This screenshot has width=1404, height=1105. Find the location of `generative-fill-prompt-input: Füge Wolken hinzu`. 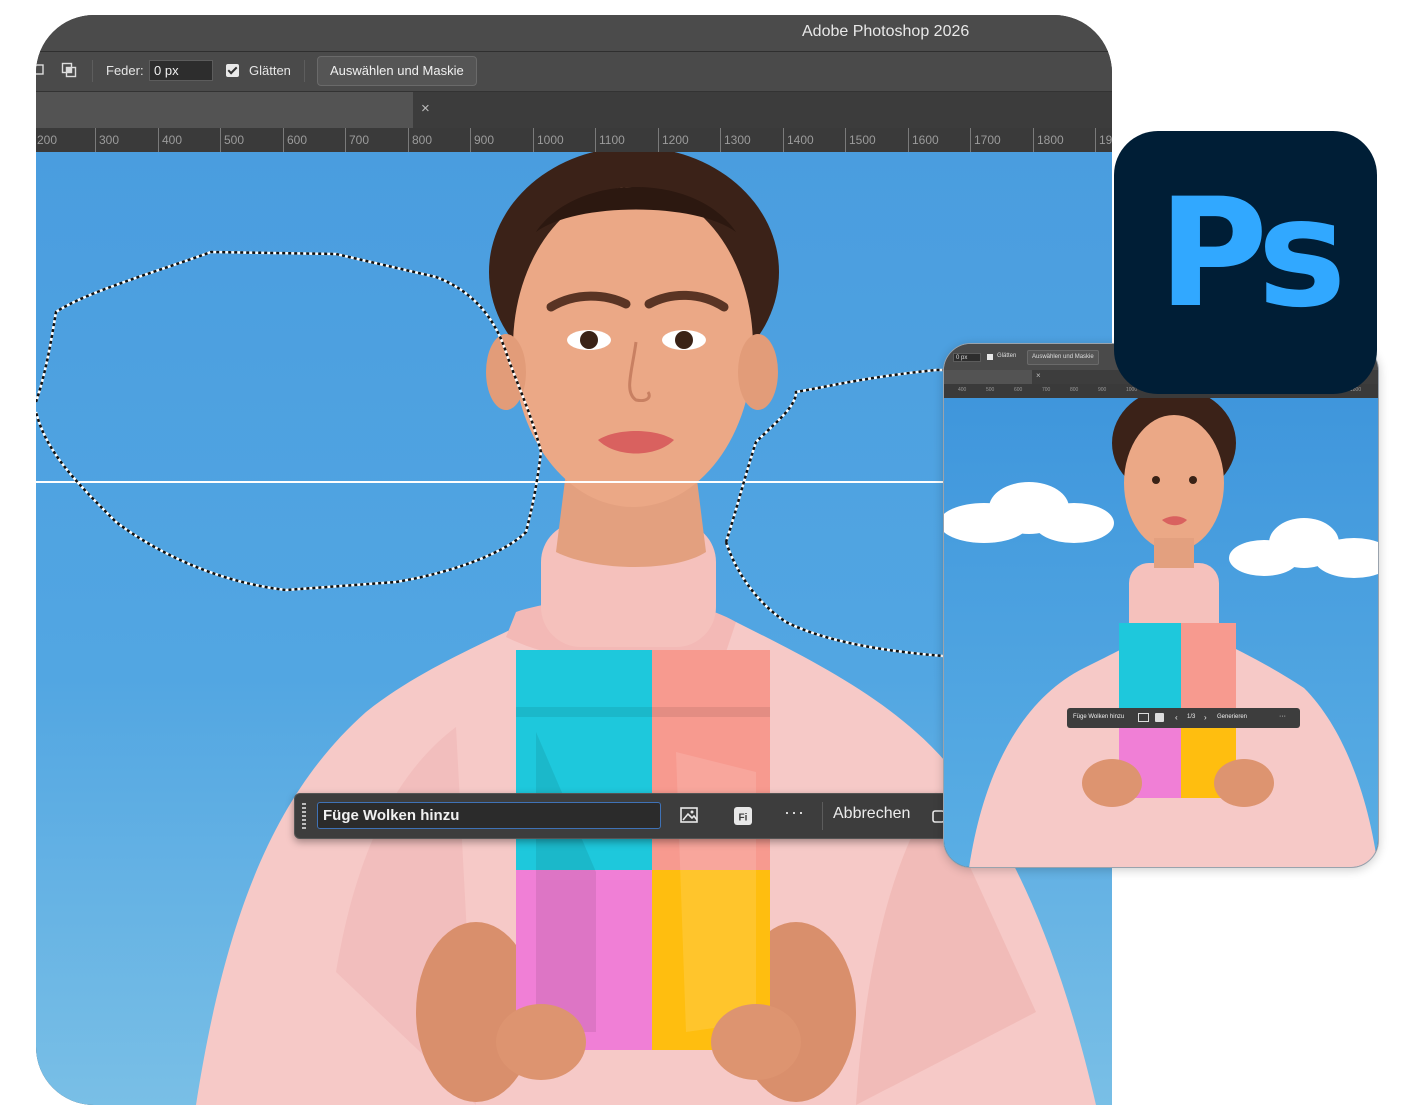

generative-fill-prompt-input: Füge Wolken hinzu is located at coordinates (489, 815).